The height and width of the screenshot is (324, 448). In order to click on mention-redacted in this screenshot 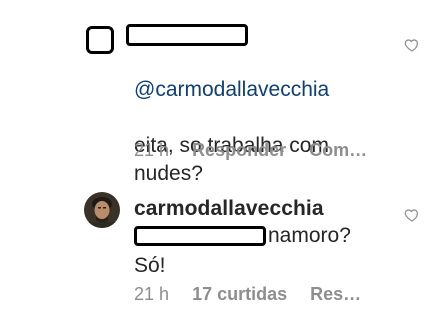, I will do `click(200, 236)`.